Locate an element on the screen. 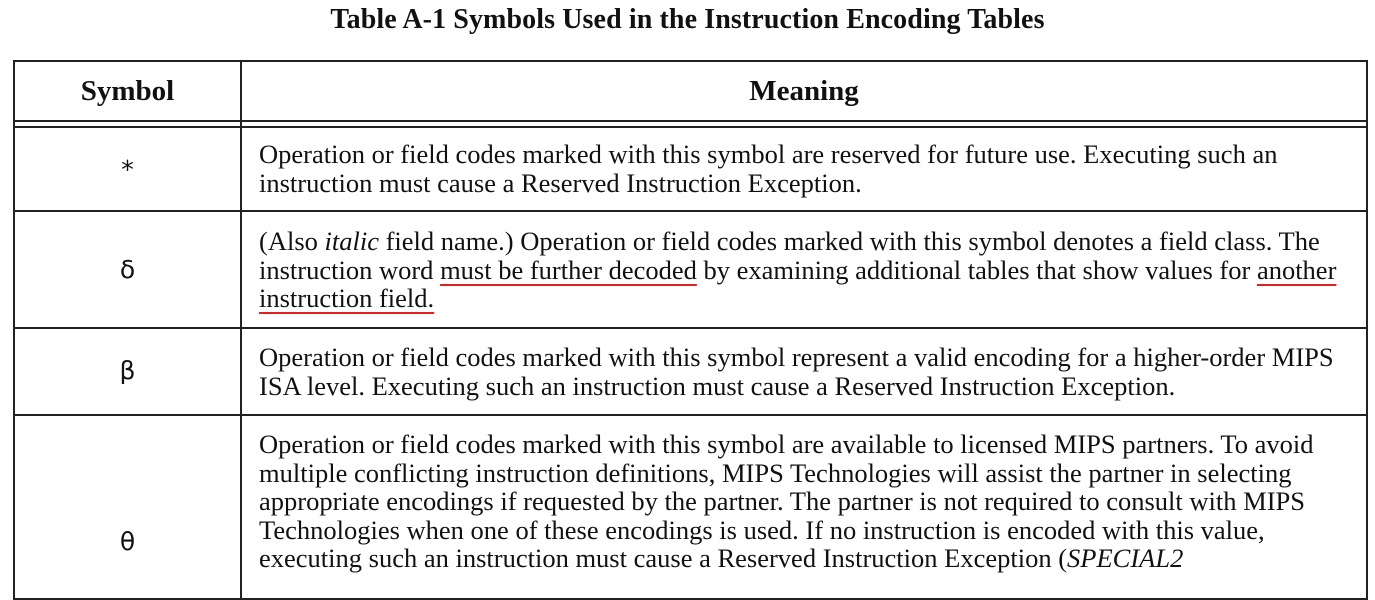 The height and width of the screenshot is (600, 1375). red-underline-highlight: must be further decoded is located at coordinates (568, 269).